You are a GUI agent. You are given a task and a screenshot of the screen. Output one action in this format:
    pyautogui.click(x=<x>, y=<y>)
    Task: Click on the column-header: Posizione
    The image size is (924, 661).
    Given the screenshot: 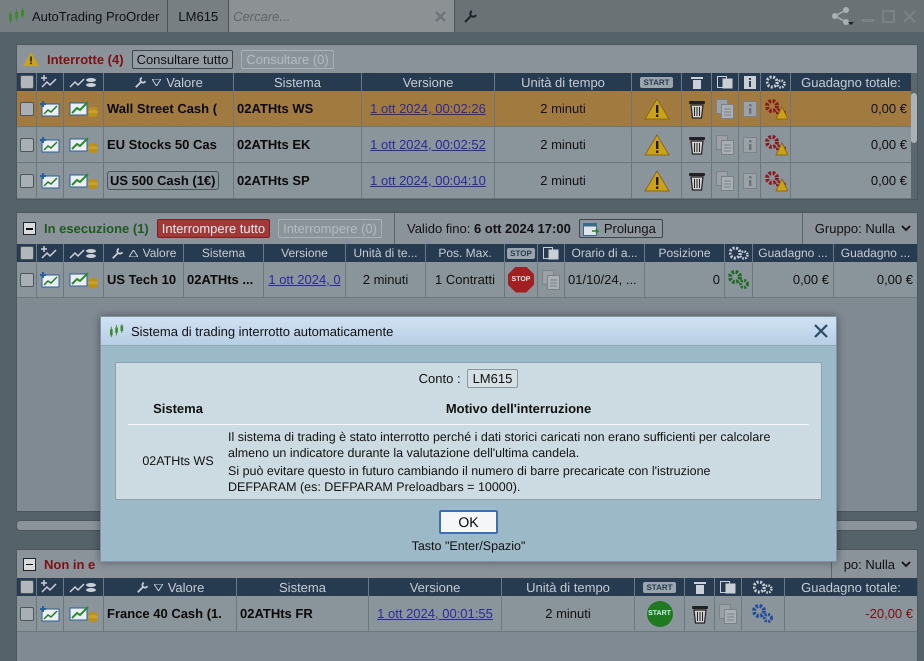 What is the action you would take?
    pyautogui.click(x=684, y=253)
    